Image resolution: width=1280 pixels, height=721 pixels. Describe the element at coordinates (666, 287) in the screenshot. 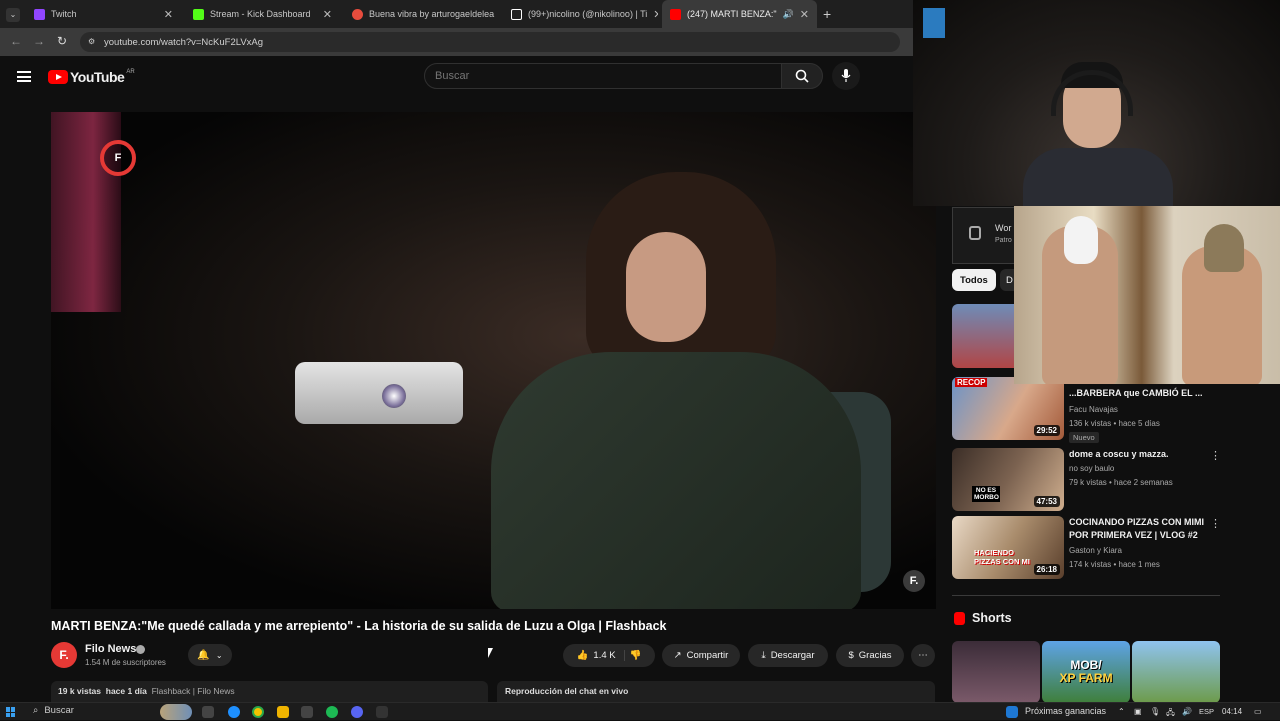

I see `video-frame-person-face` at that location.